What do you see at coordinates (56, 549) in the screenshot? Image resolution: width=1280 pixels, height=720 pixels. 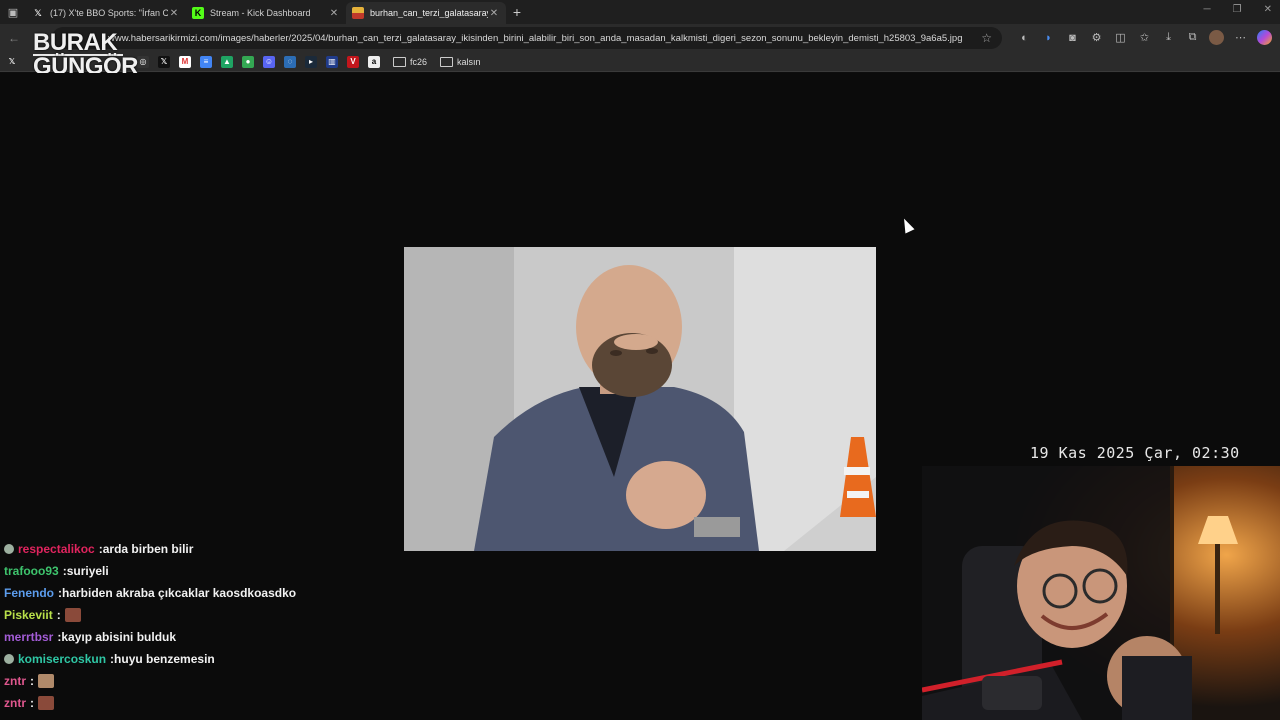 I see `chat-username: respectalikoc` at bounding box center [56, 549].